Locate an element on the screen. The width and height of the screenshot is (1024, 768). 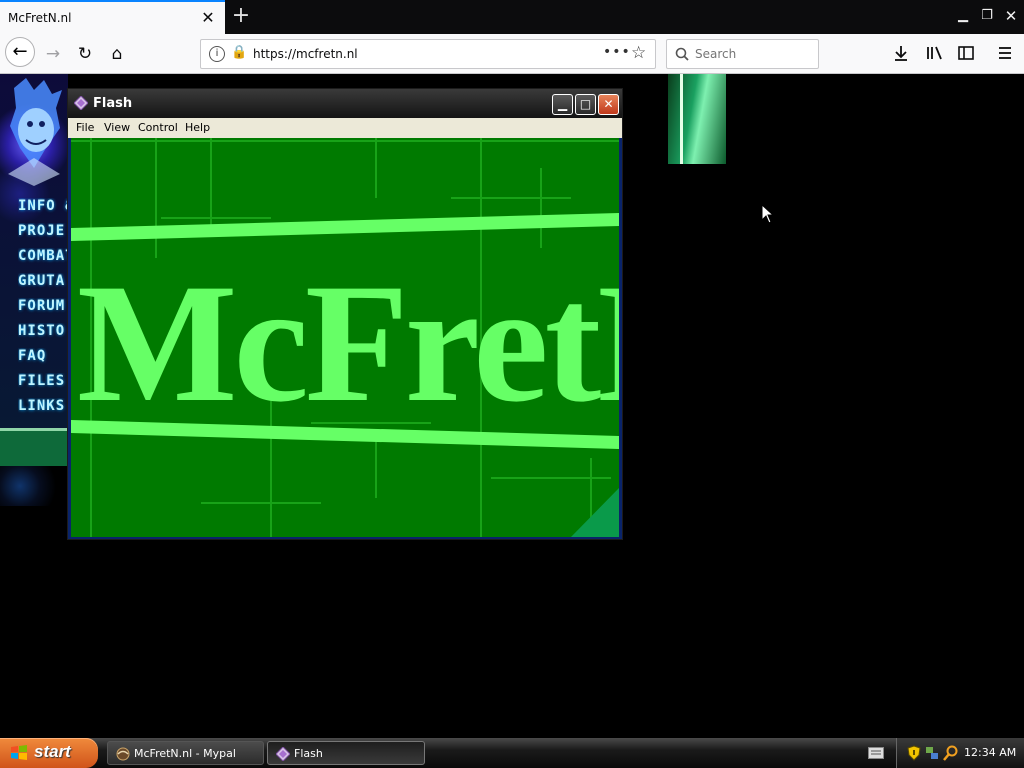
browser-close-icon: ✕ is located at coordinates (1011, 16).